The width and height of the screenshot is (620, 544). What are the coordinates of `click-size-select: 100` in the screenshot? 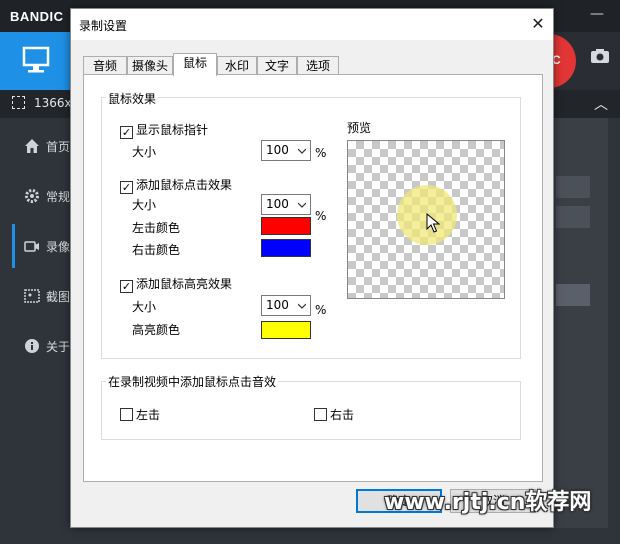 It's located at (286, 204).